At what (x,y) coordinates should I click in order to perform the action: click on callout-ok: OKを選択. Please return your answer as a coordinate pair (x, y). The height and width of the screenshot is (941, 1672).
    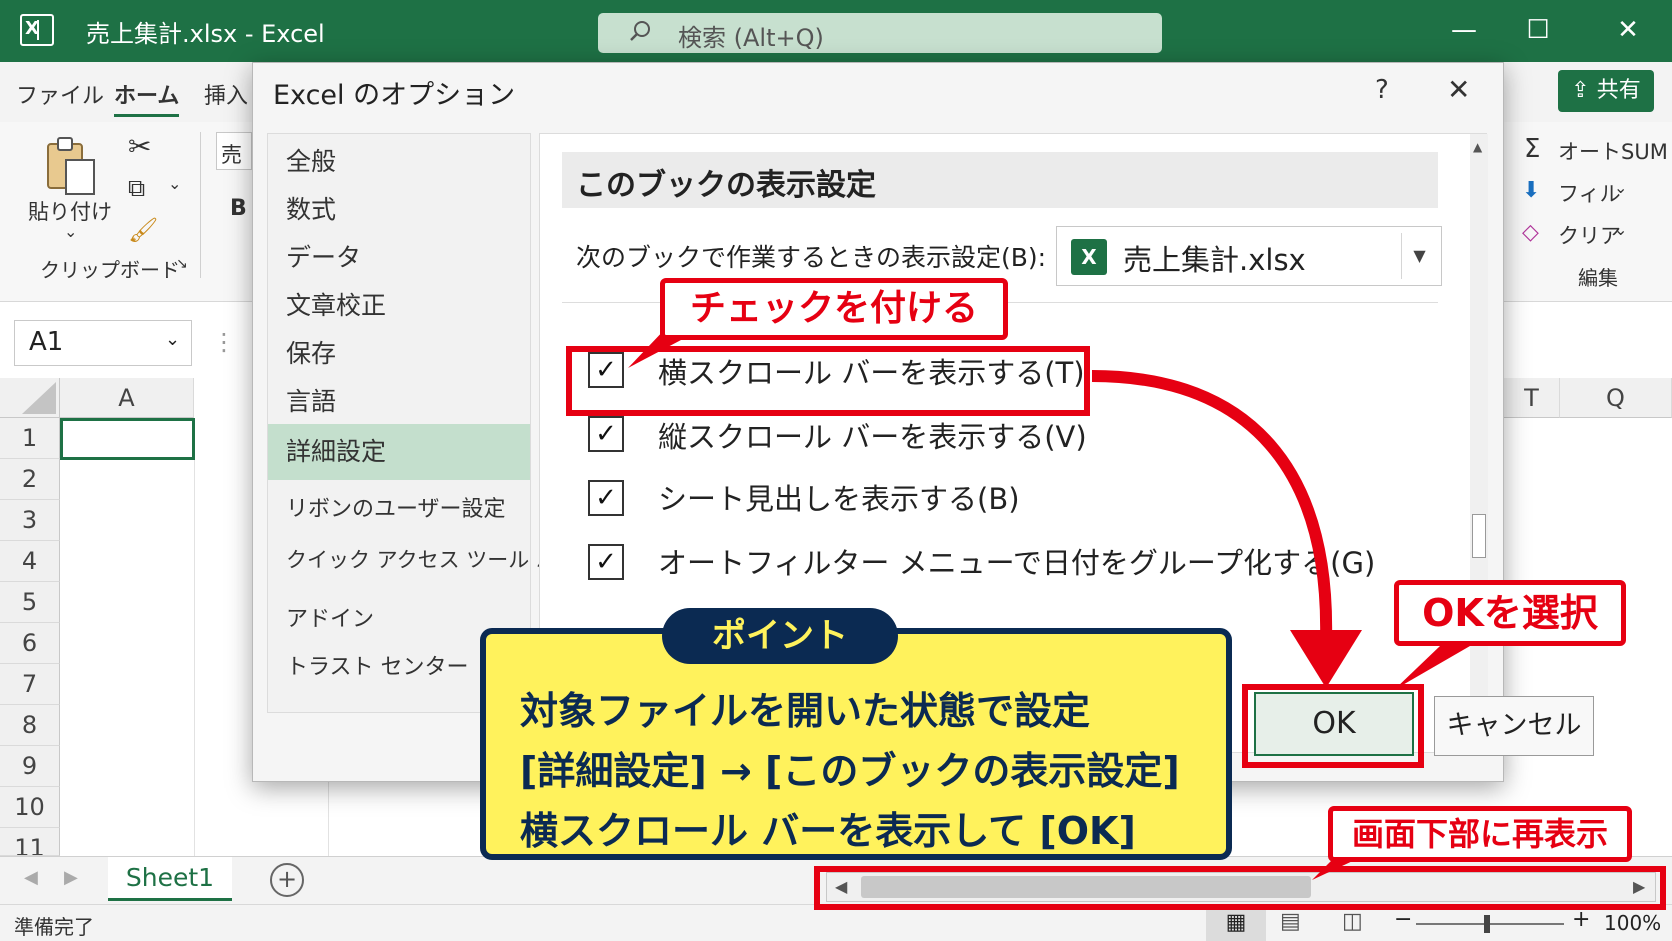
    Looking at the image, I should click on (1510, 613).